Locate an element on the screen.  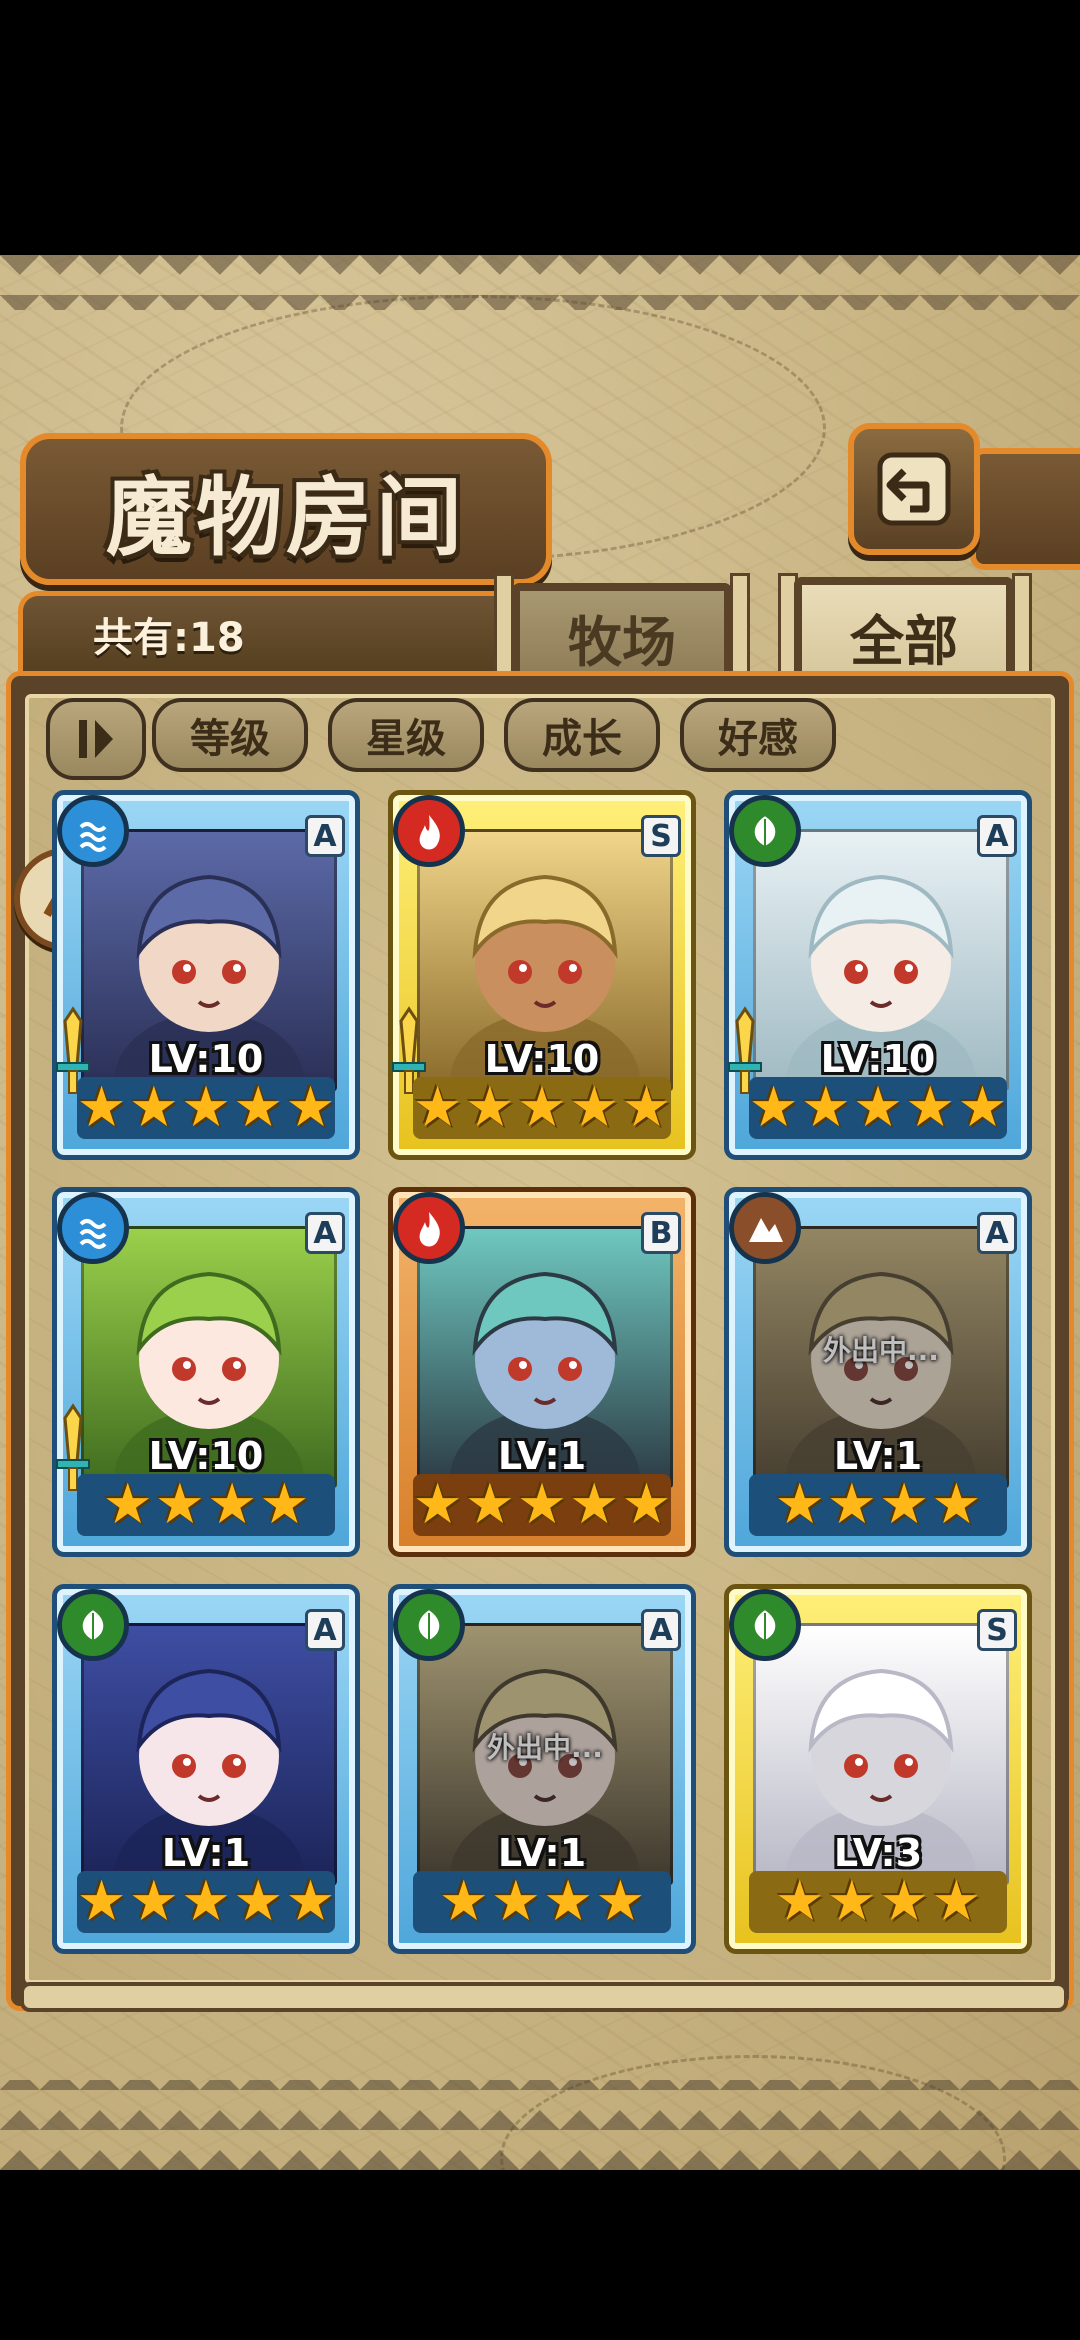
monster-card: S LV:10 ★ ★ ★ ★ ★ is located at coordinates (542, 975).